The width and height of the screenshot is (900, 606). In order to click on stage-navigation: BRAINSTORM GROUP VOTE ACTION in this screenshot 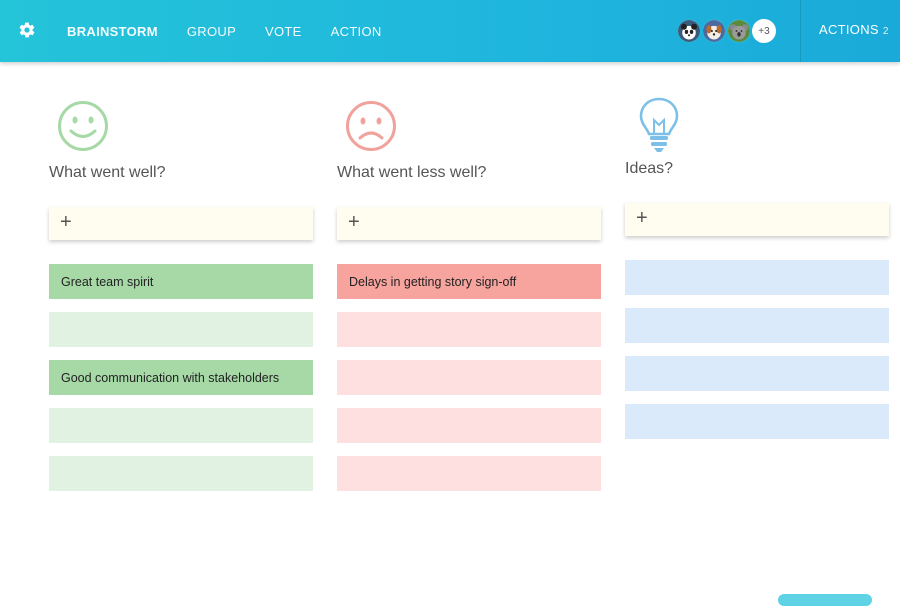, I will do `click(239, 31)`.